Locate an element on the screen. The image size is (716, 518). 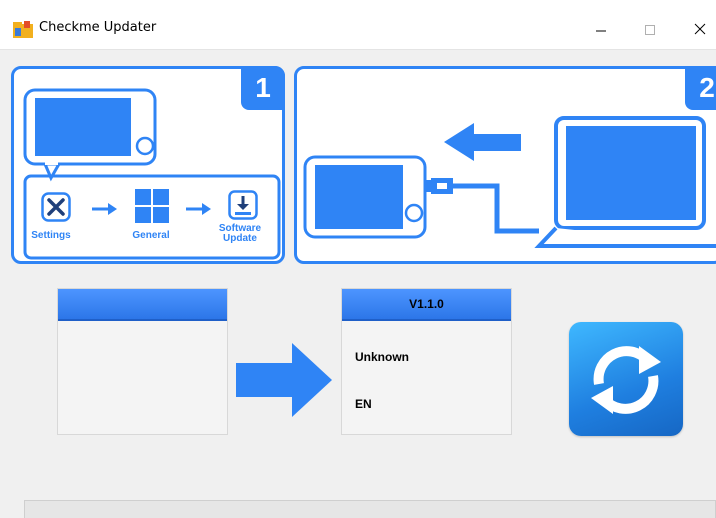
settings-label: Settings is located at coordinates (51, 235).